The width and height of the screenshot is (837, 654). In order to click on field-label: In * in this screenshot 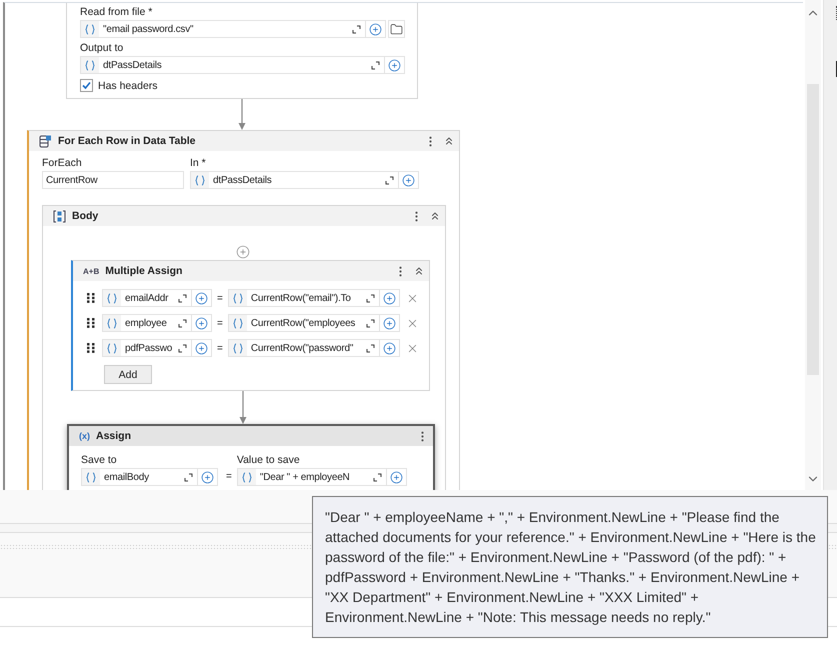, I will do `click(198, 163)`.